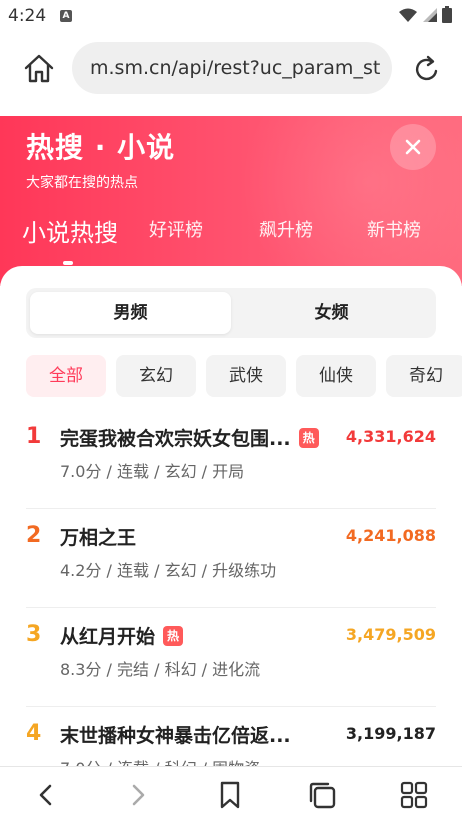 Image resolution: width=462 pixels, height=823 pixels. Describe the element at coordinates (66, 16) in the screenshot. I see `notification-badge-icon: A` at that location.